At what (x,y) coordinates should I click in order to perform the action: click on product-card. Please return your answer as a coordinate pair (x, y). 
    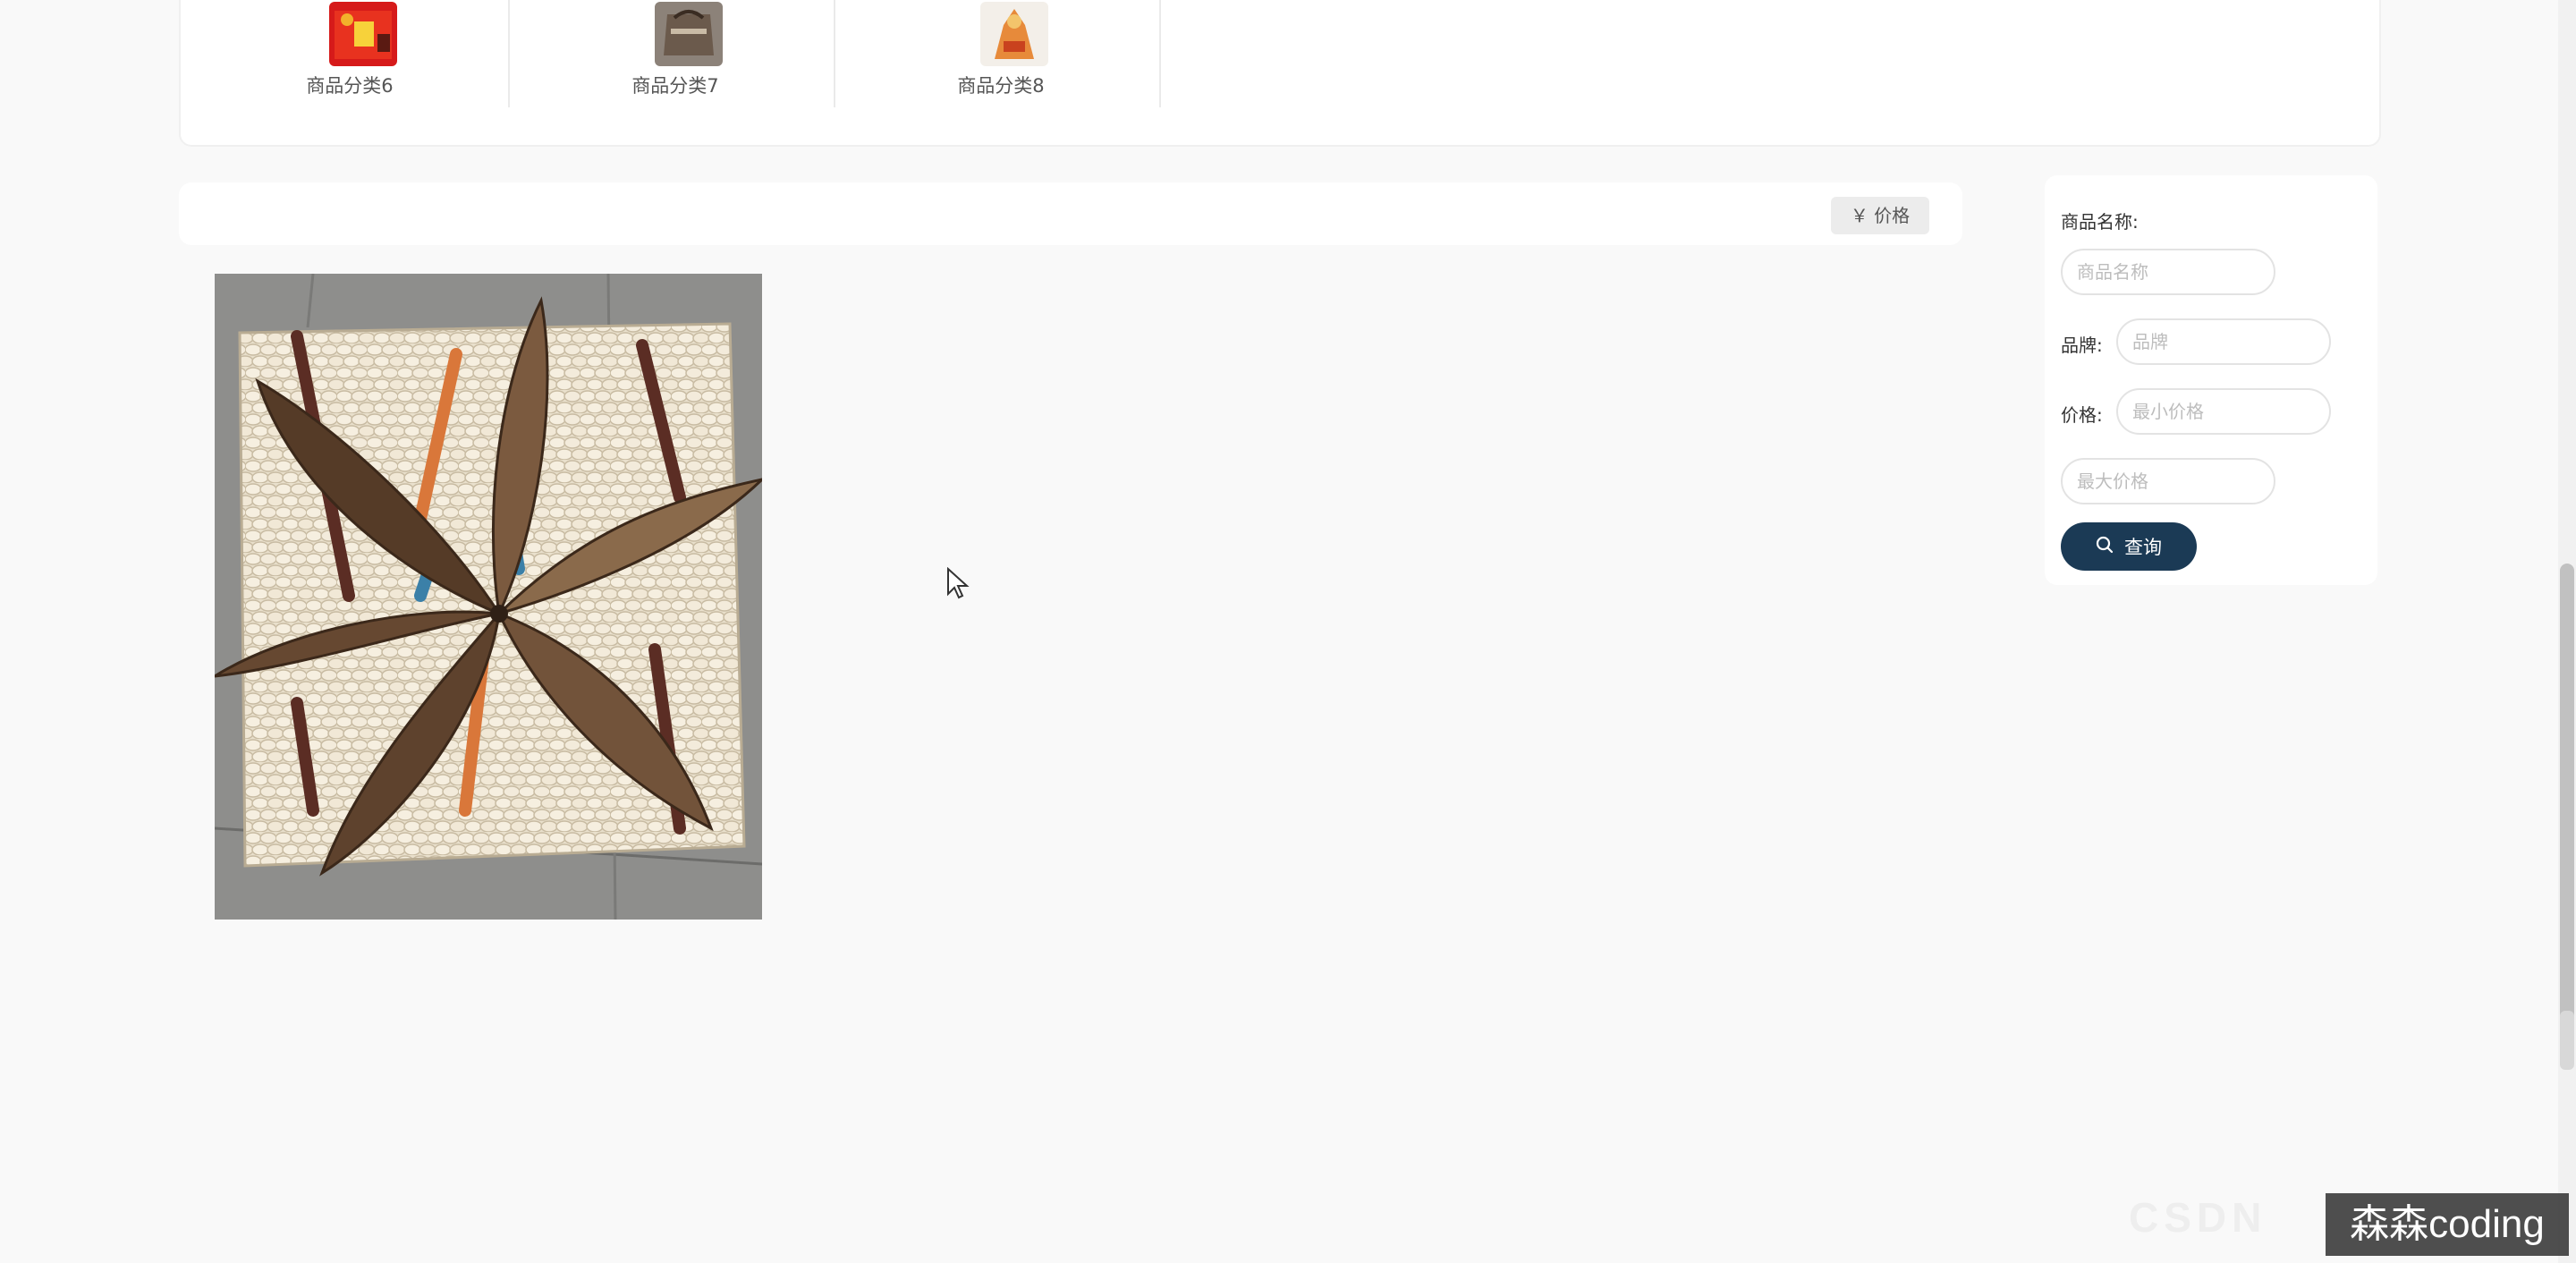
    Looking at the image, I should click on (488, 597).